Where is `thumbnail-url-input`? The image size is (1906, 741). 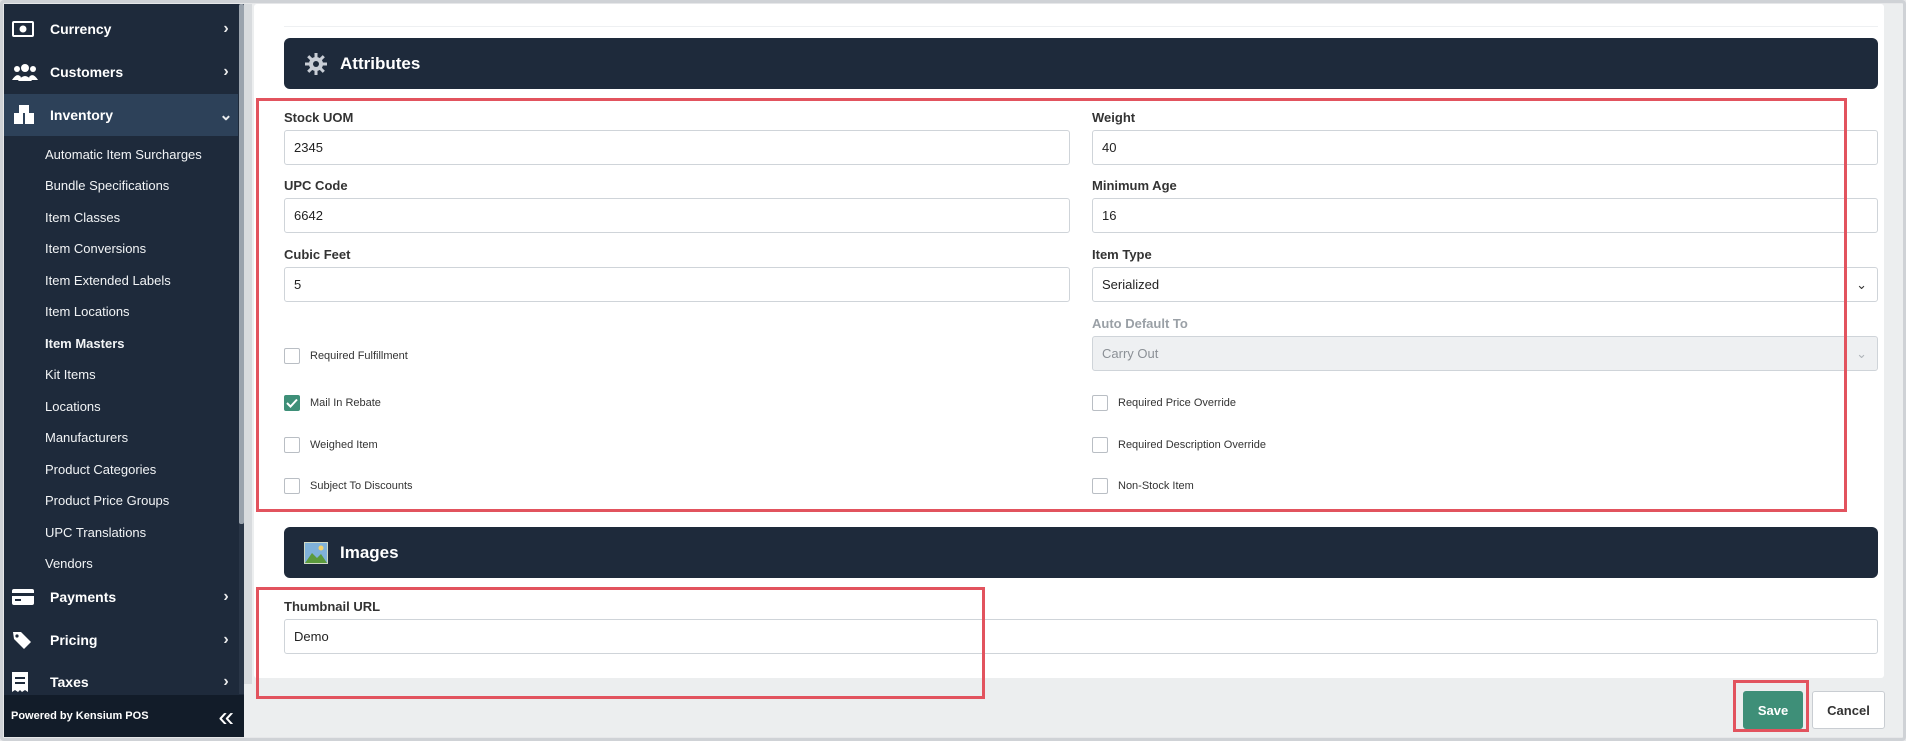
thumbnail-url-input is located at coordinates (1081, 636).